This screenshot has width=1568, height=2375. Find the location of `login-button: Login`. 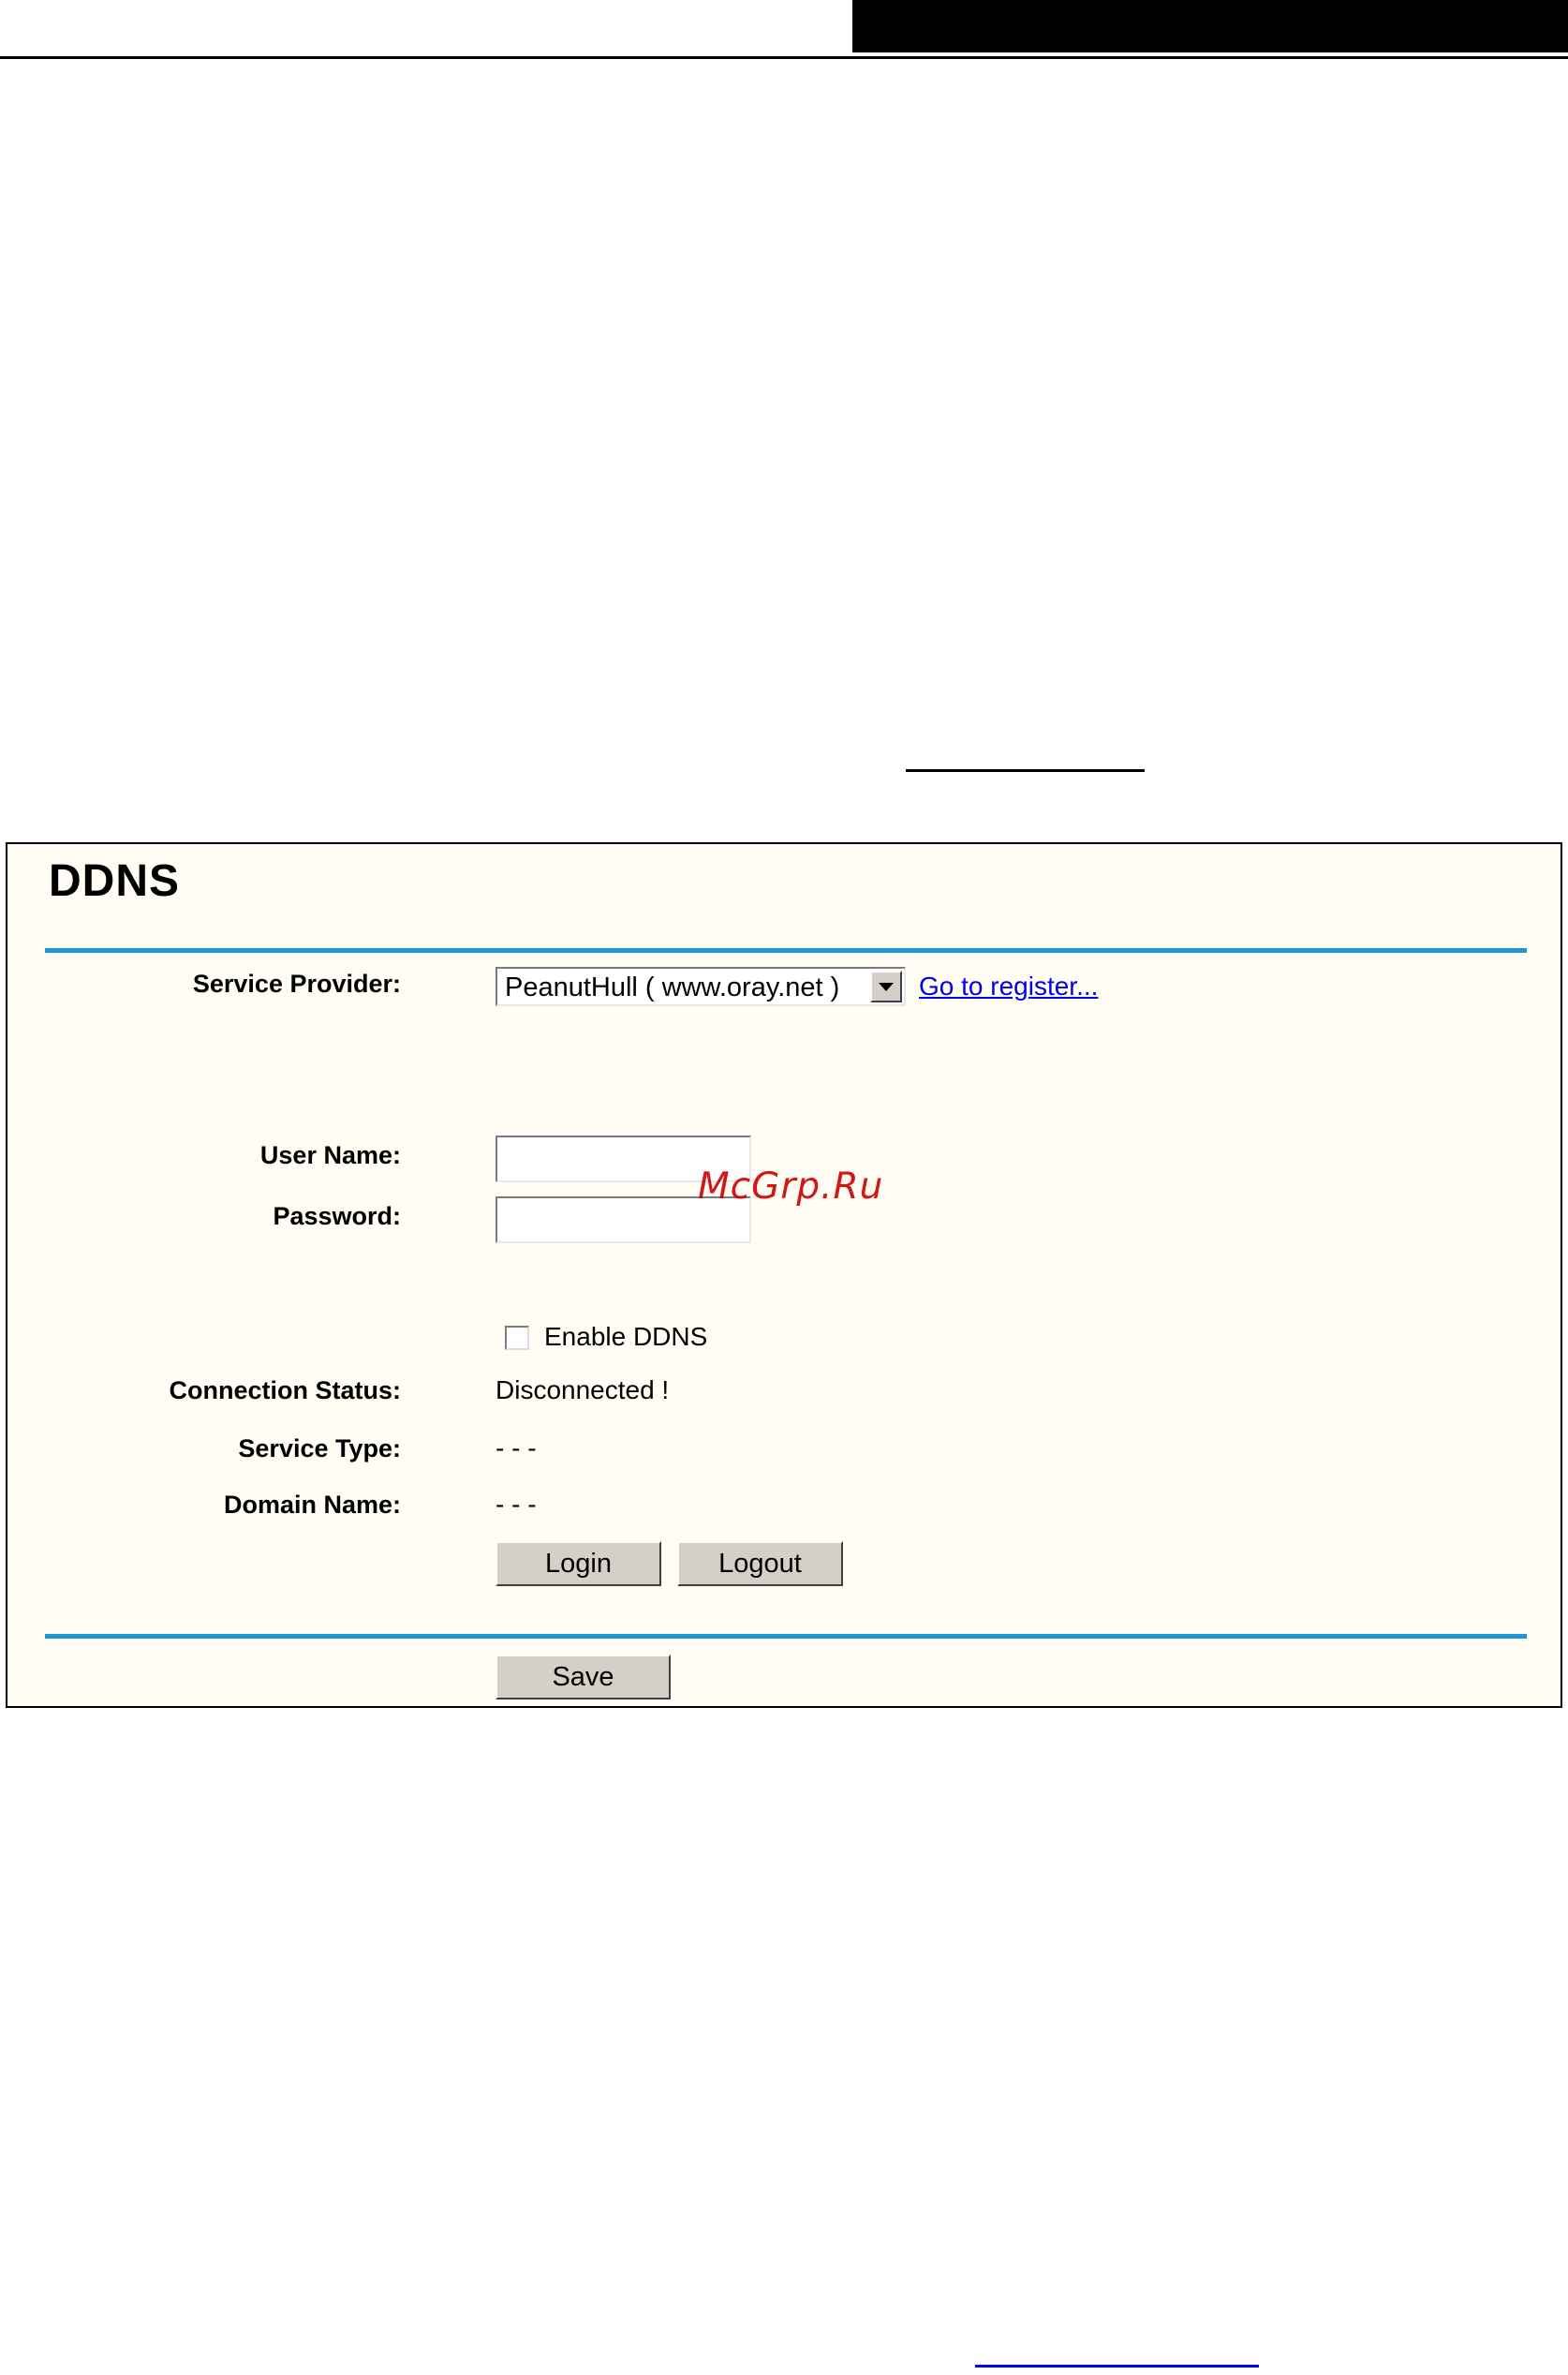

login-button: Login is located at coordinates (578, 1563).